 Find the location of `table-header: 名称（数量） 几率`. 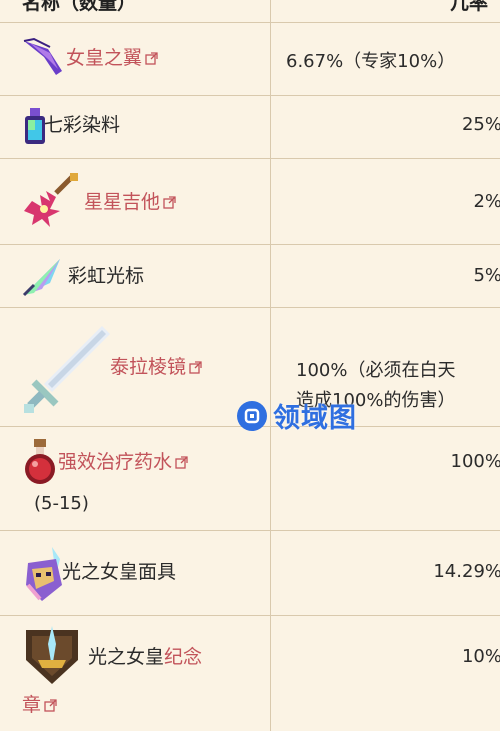

table-header: 名称（数量） 几率 is located at coordinates (250, 11).